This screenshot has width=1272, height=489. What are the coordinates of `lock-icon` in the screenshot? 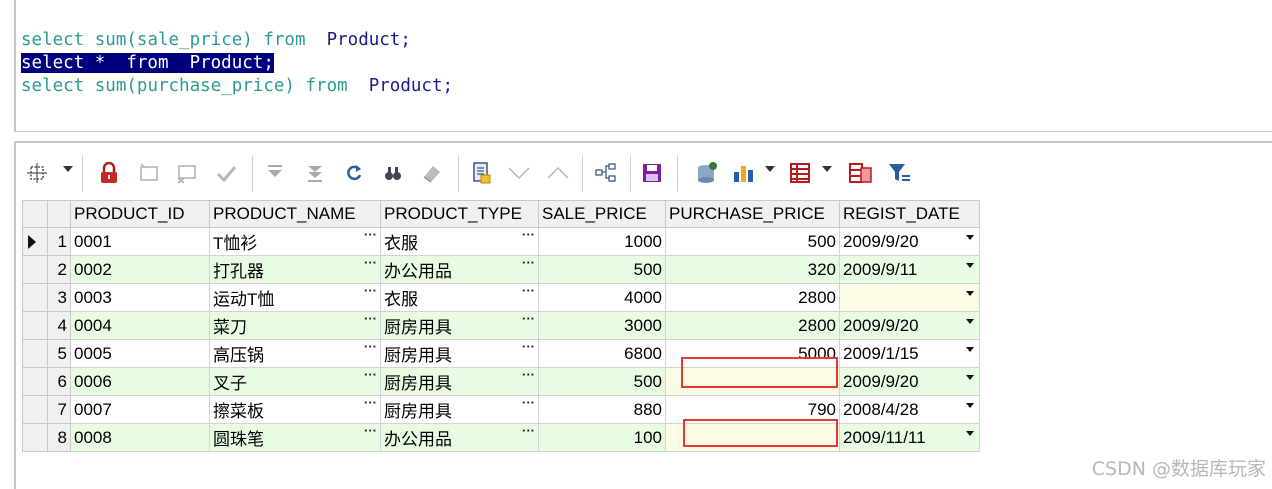 It's located at (109, 173).